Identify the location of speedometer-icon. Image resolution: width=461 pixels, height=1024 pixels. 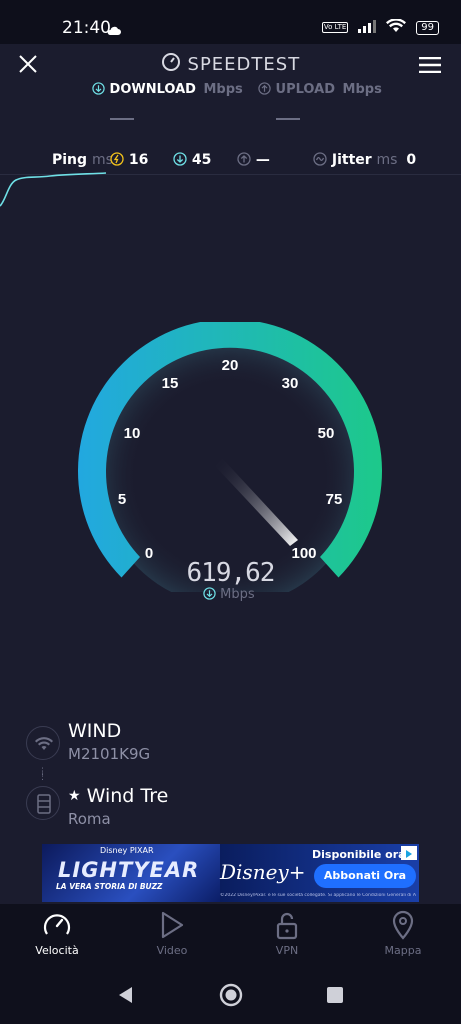
(57, 922).